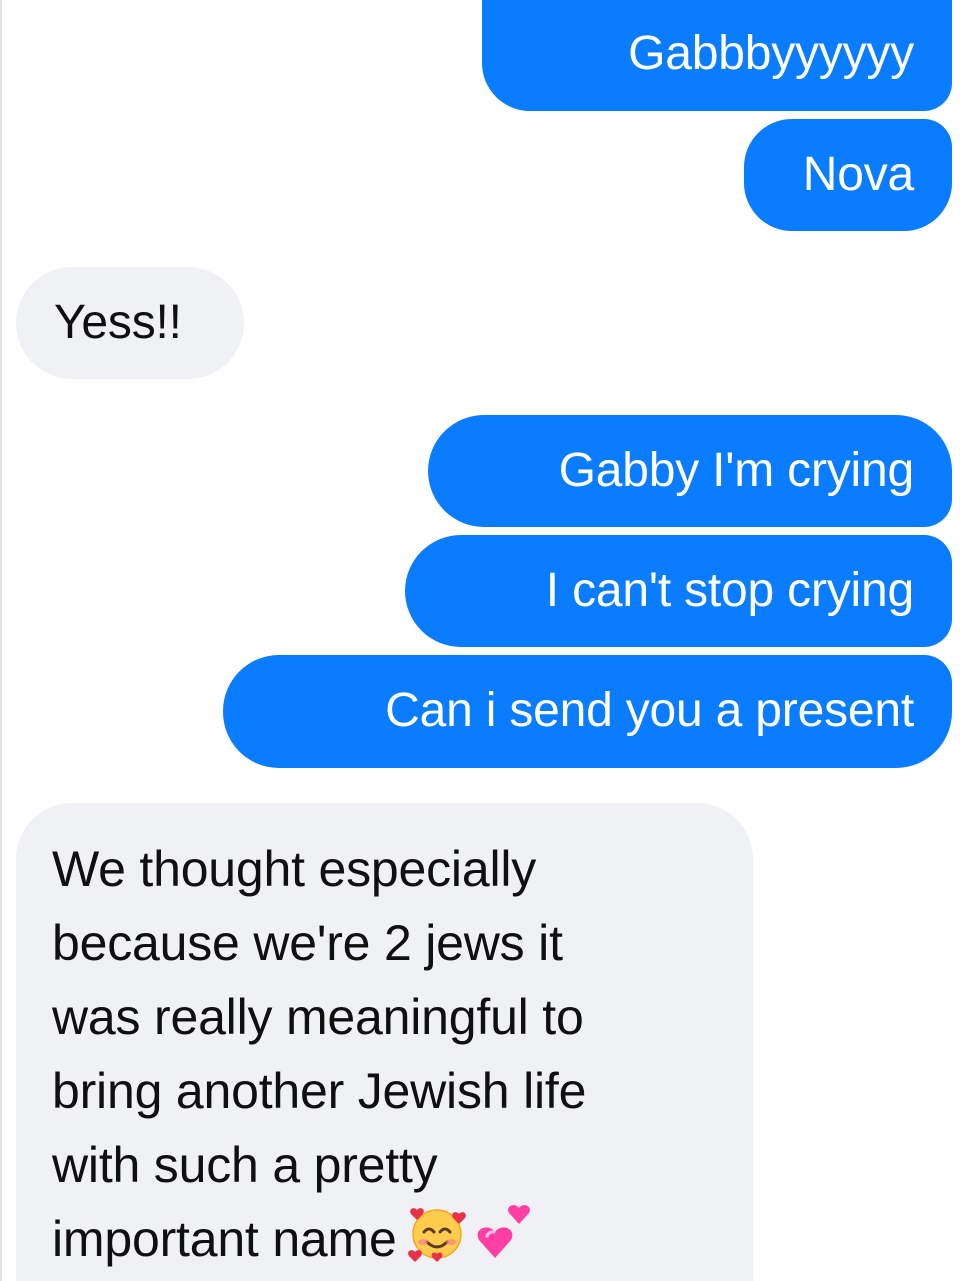 The image size is (960, 1281). Describe the element at coordinates (245, 1165) in the screenshot. I see `message-line: with such a pretty` at that location.